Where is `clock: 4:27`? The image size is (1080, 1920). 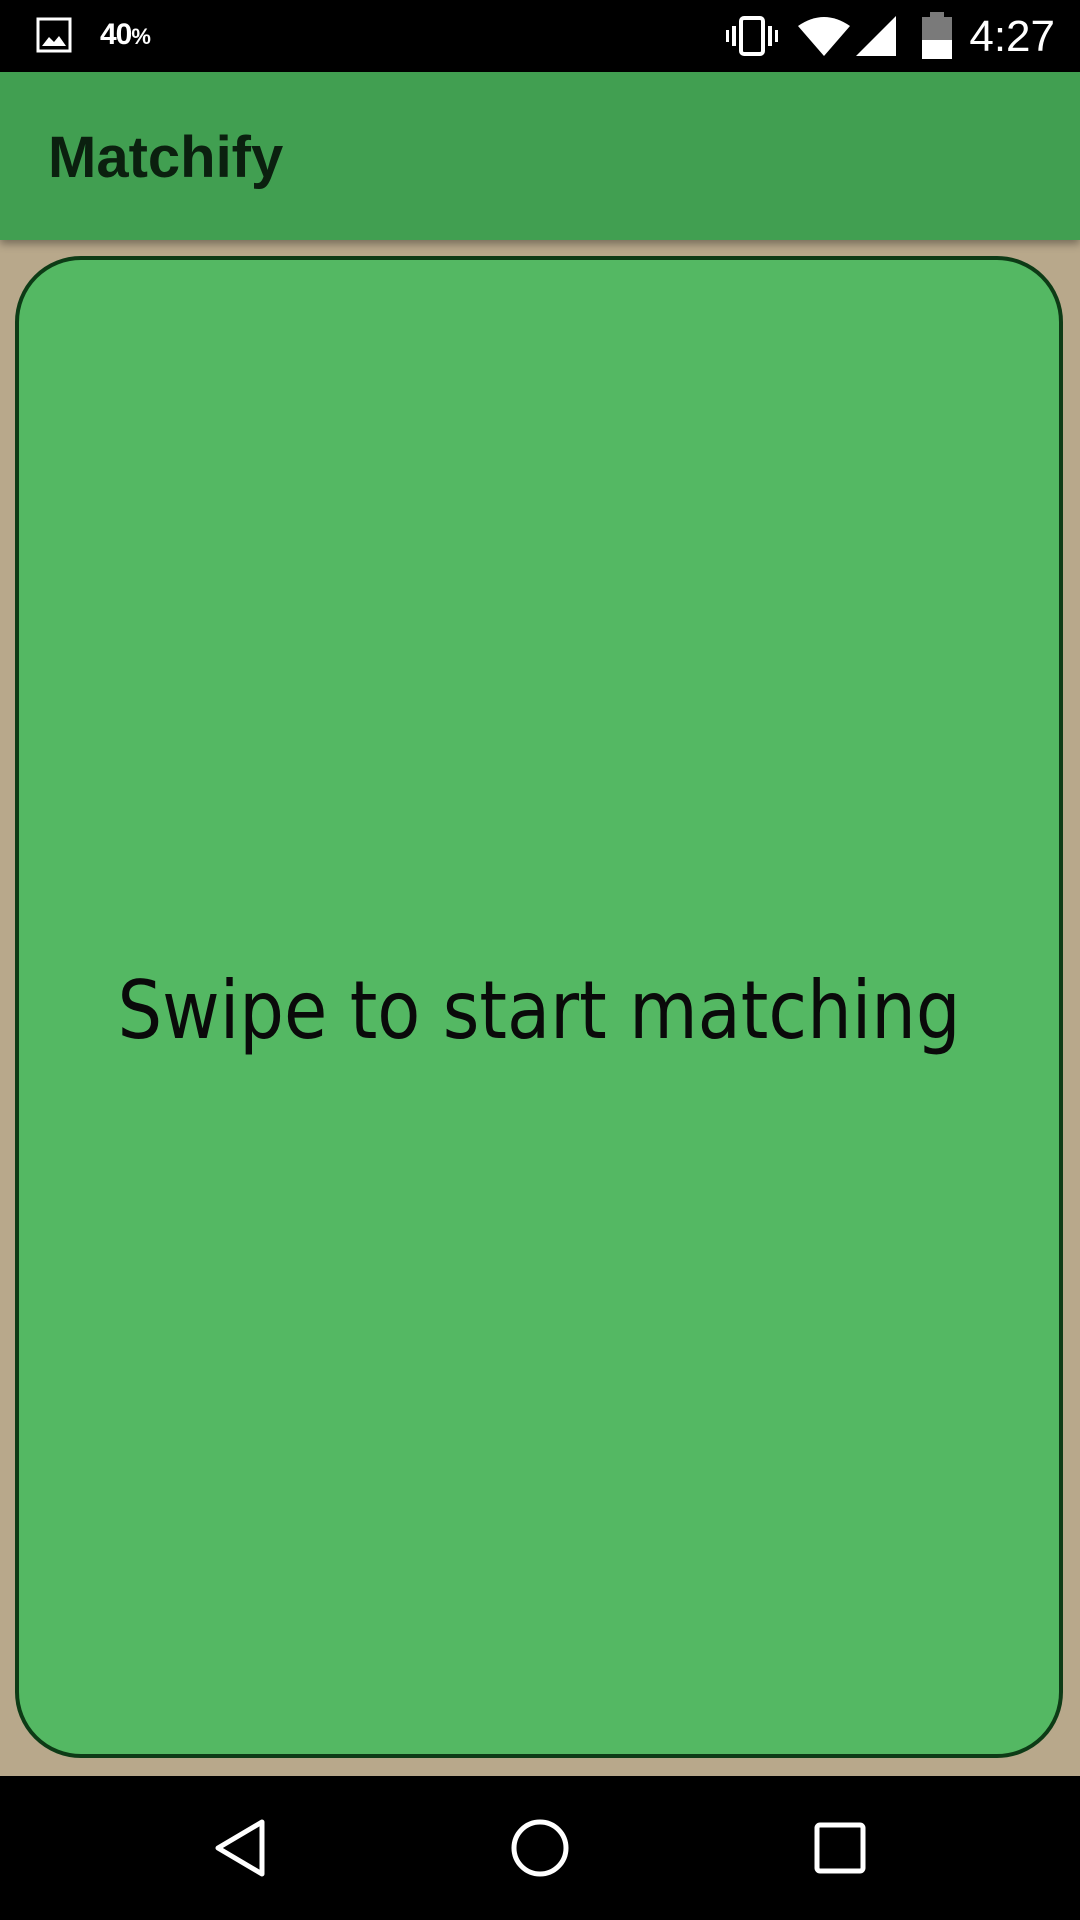 clock: 4:27 is located at coordinates (1012, 36).